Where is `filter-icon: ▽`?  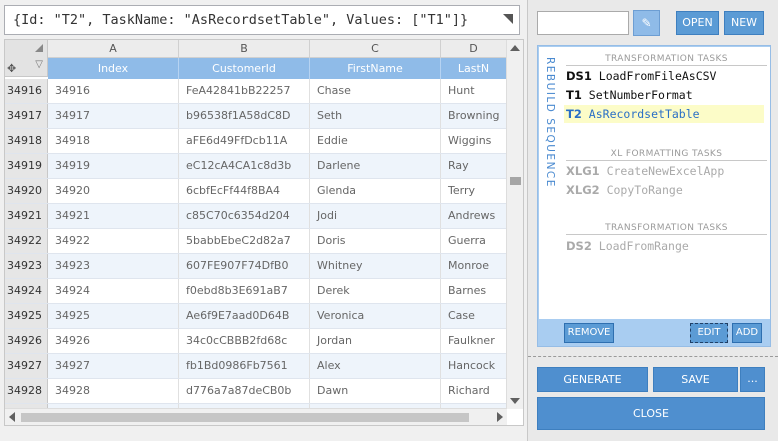
filter-icon: ▽ is located at coordinates (39, 64).